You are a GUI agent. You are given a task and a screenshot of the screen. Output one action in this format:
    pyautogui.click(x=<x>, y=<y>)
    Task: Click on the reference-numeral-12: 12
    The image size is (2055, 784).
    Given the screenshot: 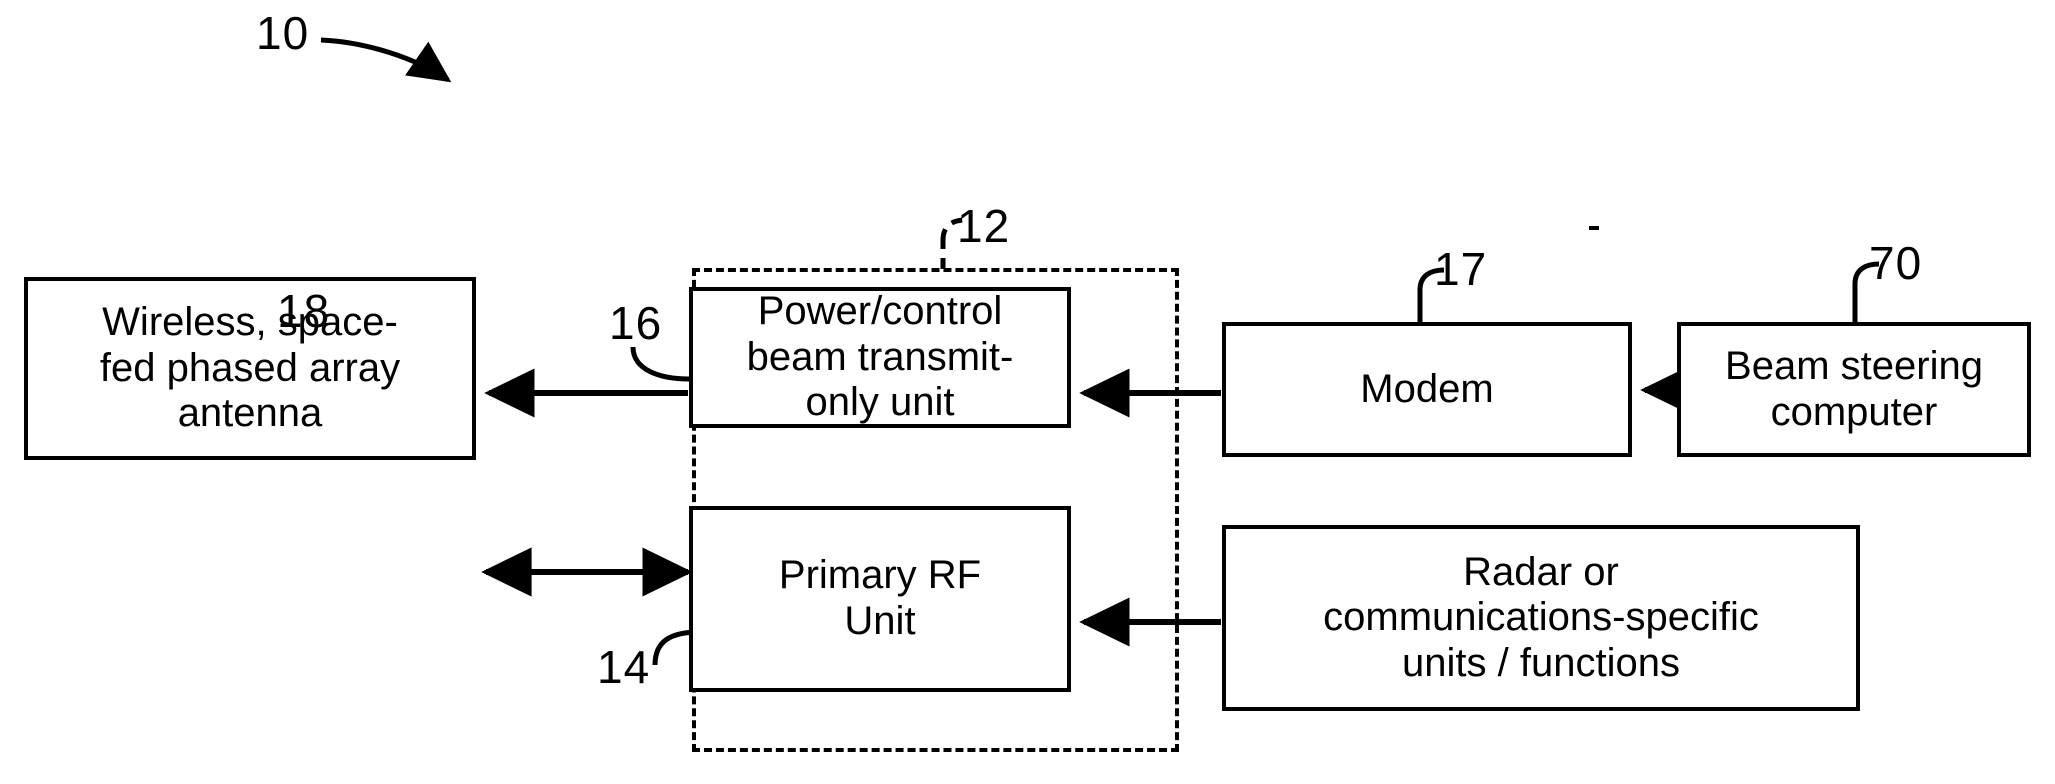 What is the action you would take?
    pyautogui.click(x=984, y=226)
    